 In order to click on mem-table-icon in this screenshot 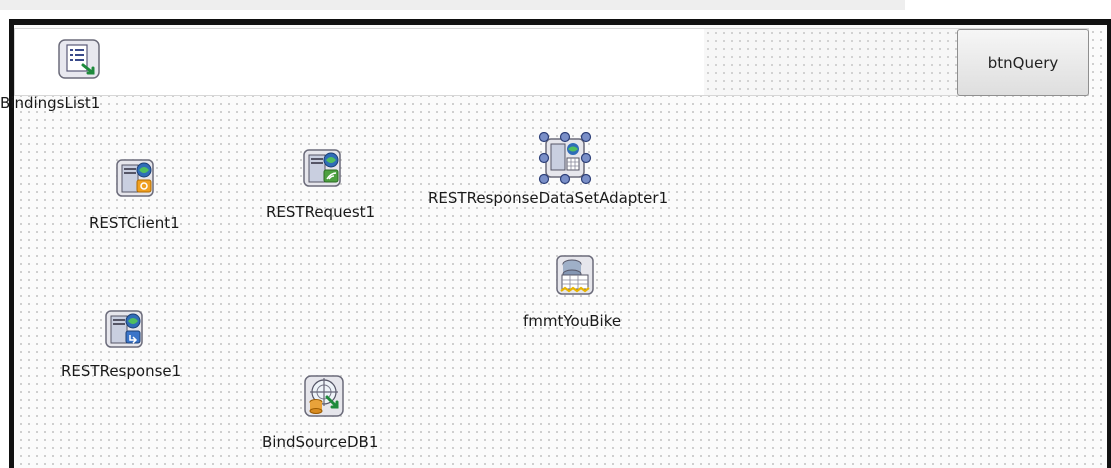, I will do `click(575, 275)`.